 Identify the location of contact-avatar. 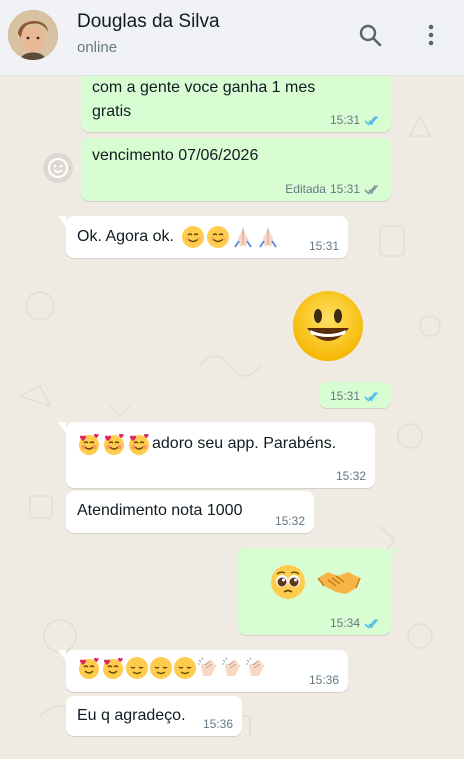
(33, 35).